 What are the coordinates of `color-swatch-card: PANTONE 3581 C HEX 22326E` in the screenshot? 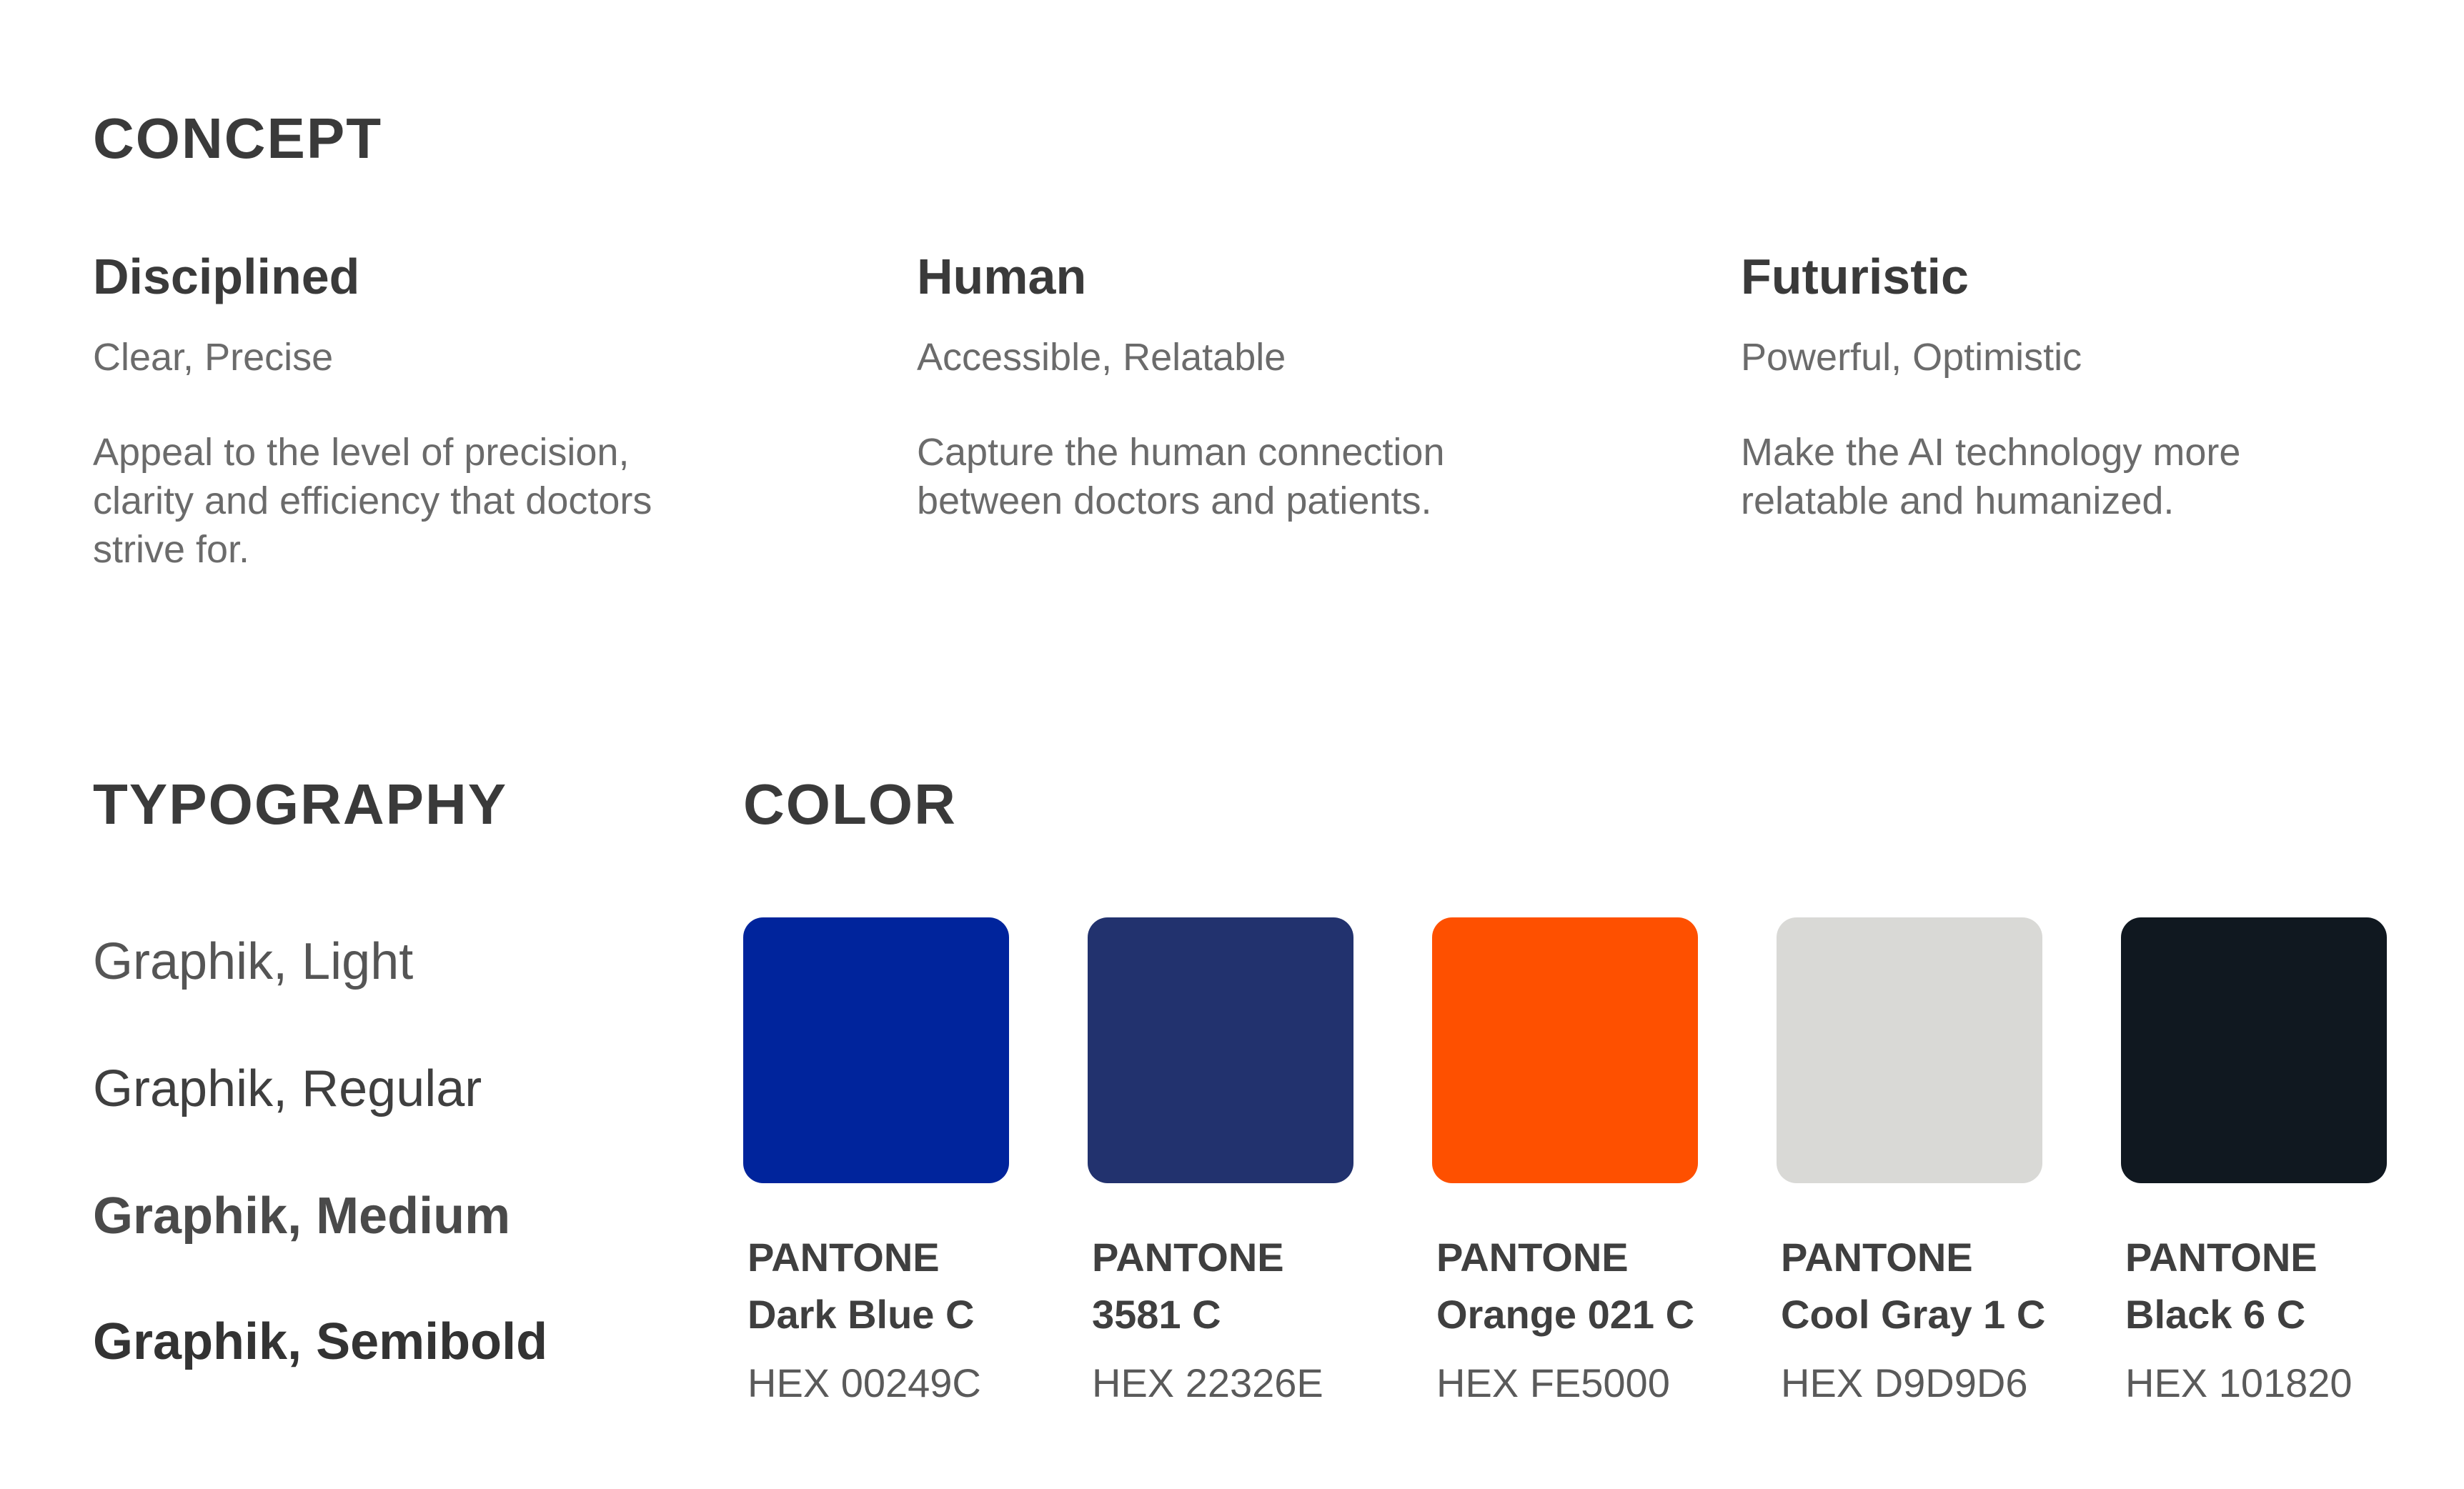 It's located at (1220, 1160).